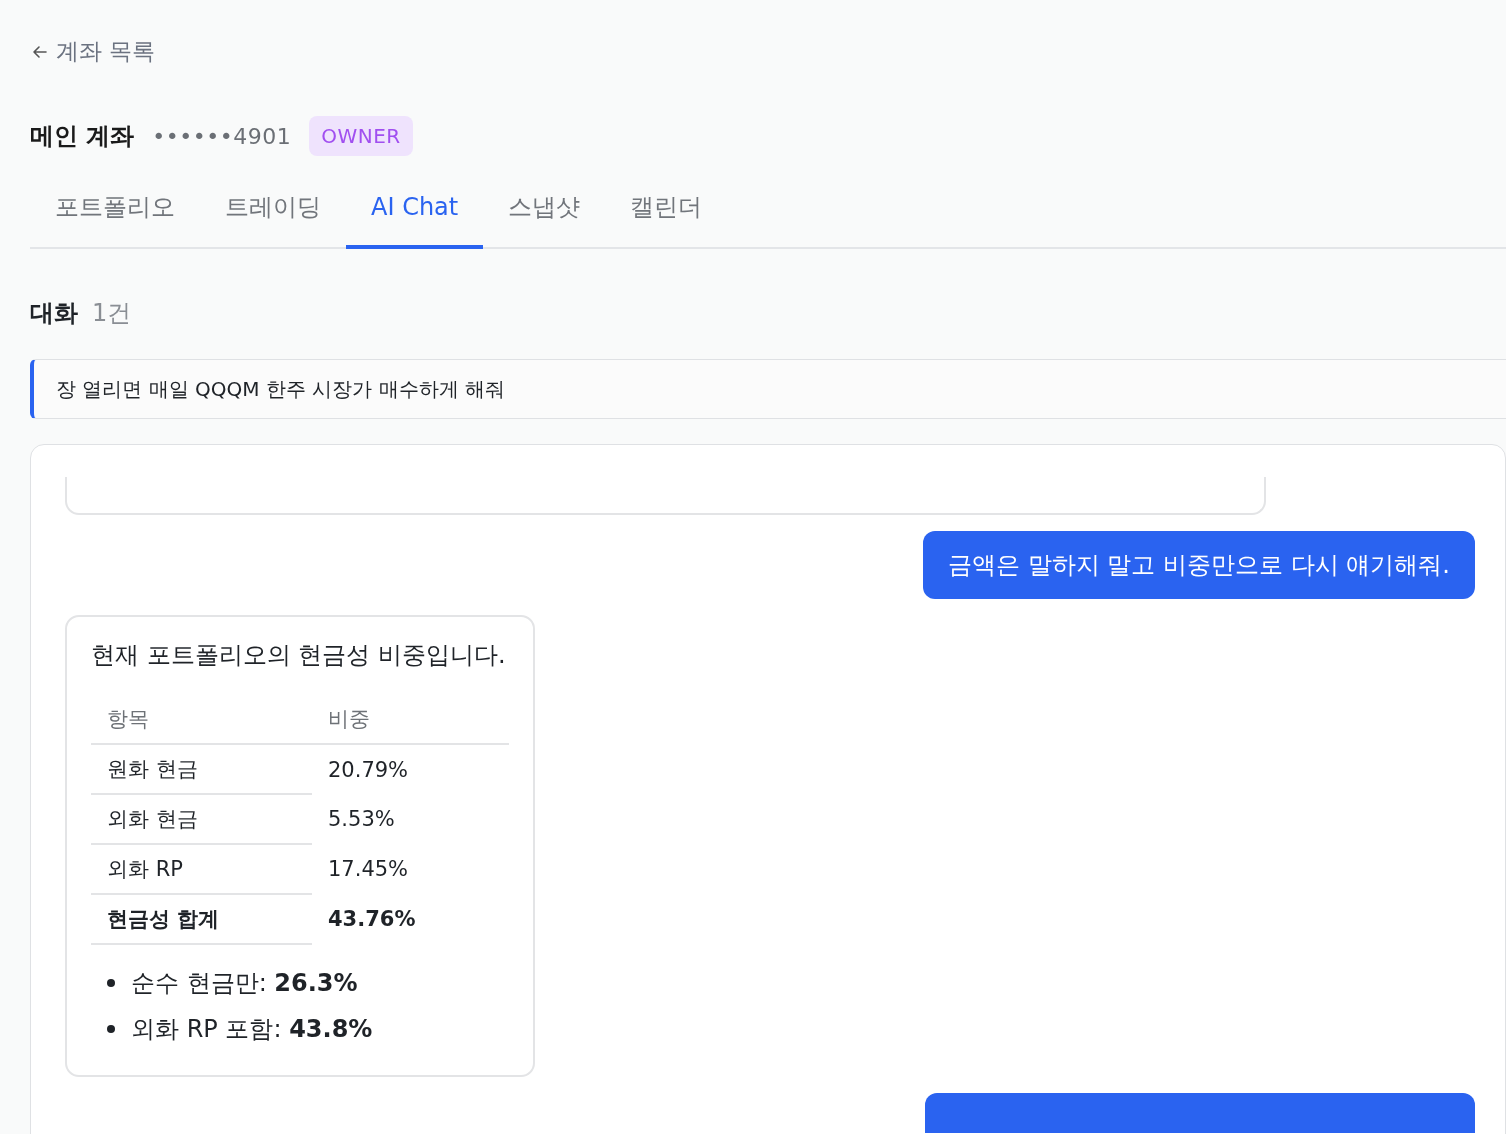 The image size is (1506, 1134). What do you see at coordinates (93, 51) in the screenshot?
I see `back-link: 계좌 목록` at bounding box center [93, 51].